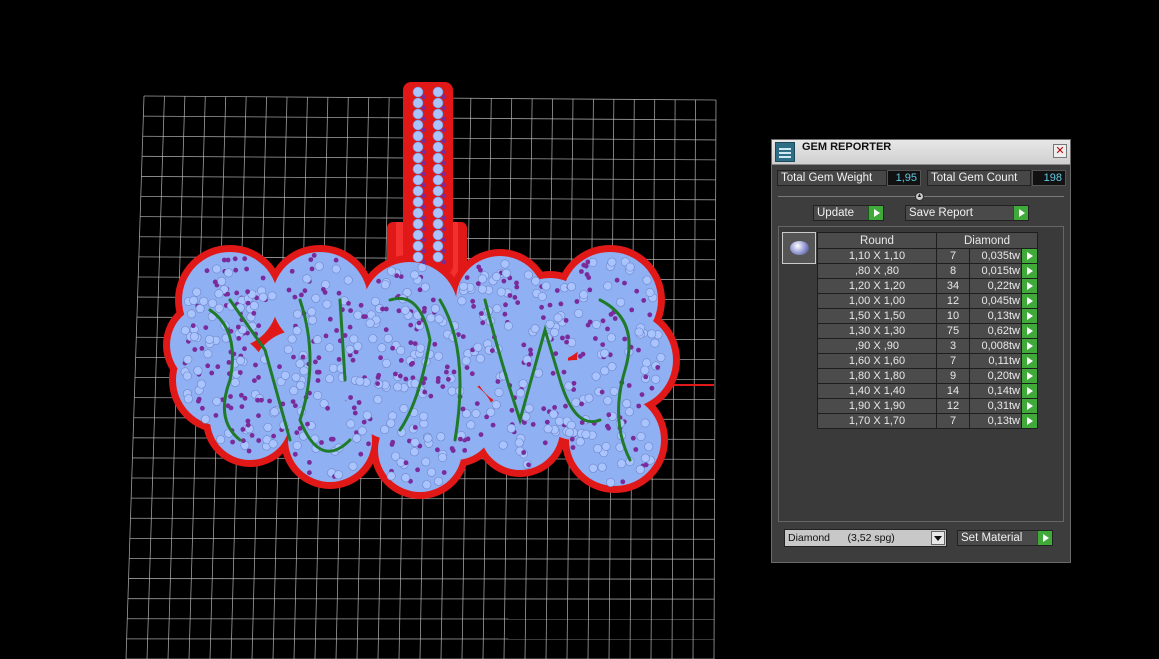 This screenshot has width=1159, height=659. Describe the element at coordinates (904, 178) in the screenshot. I see `total-gem-weight-value: 1,95` at that location.